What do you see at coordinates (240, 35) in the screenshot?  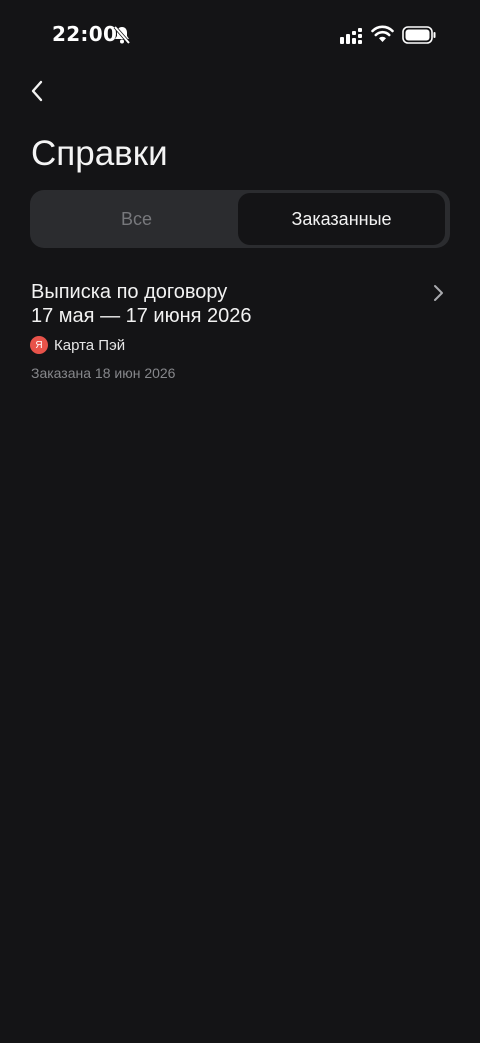 I see `status-bar: 22:00` at bounding box center [240, 35].